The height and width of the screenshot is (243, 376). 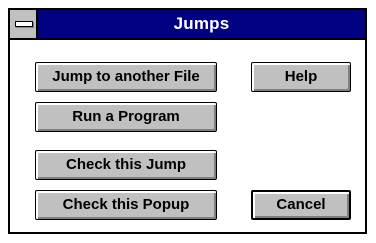 What do you see at coordinates (126, 77) in the screenshot?
I see `jump-to-another-file-button: Jump to another File` at bounding box center [126, 77].